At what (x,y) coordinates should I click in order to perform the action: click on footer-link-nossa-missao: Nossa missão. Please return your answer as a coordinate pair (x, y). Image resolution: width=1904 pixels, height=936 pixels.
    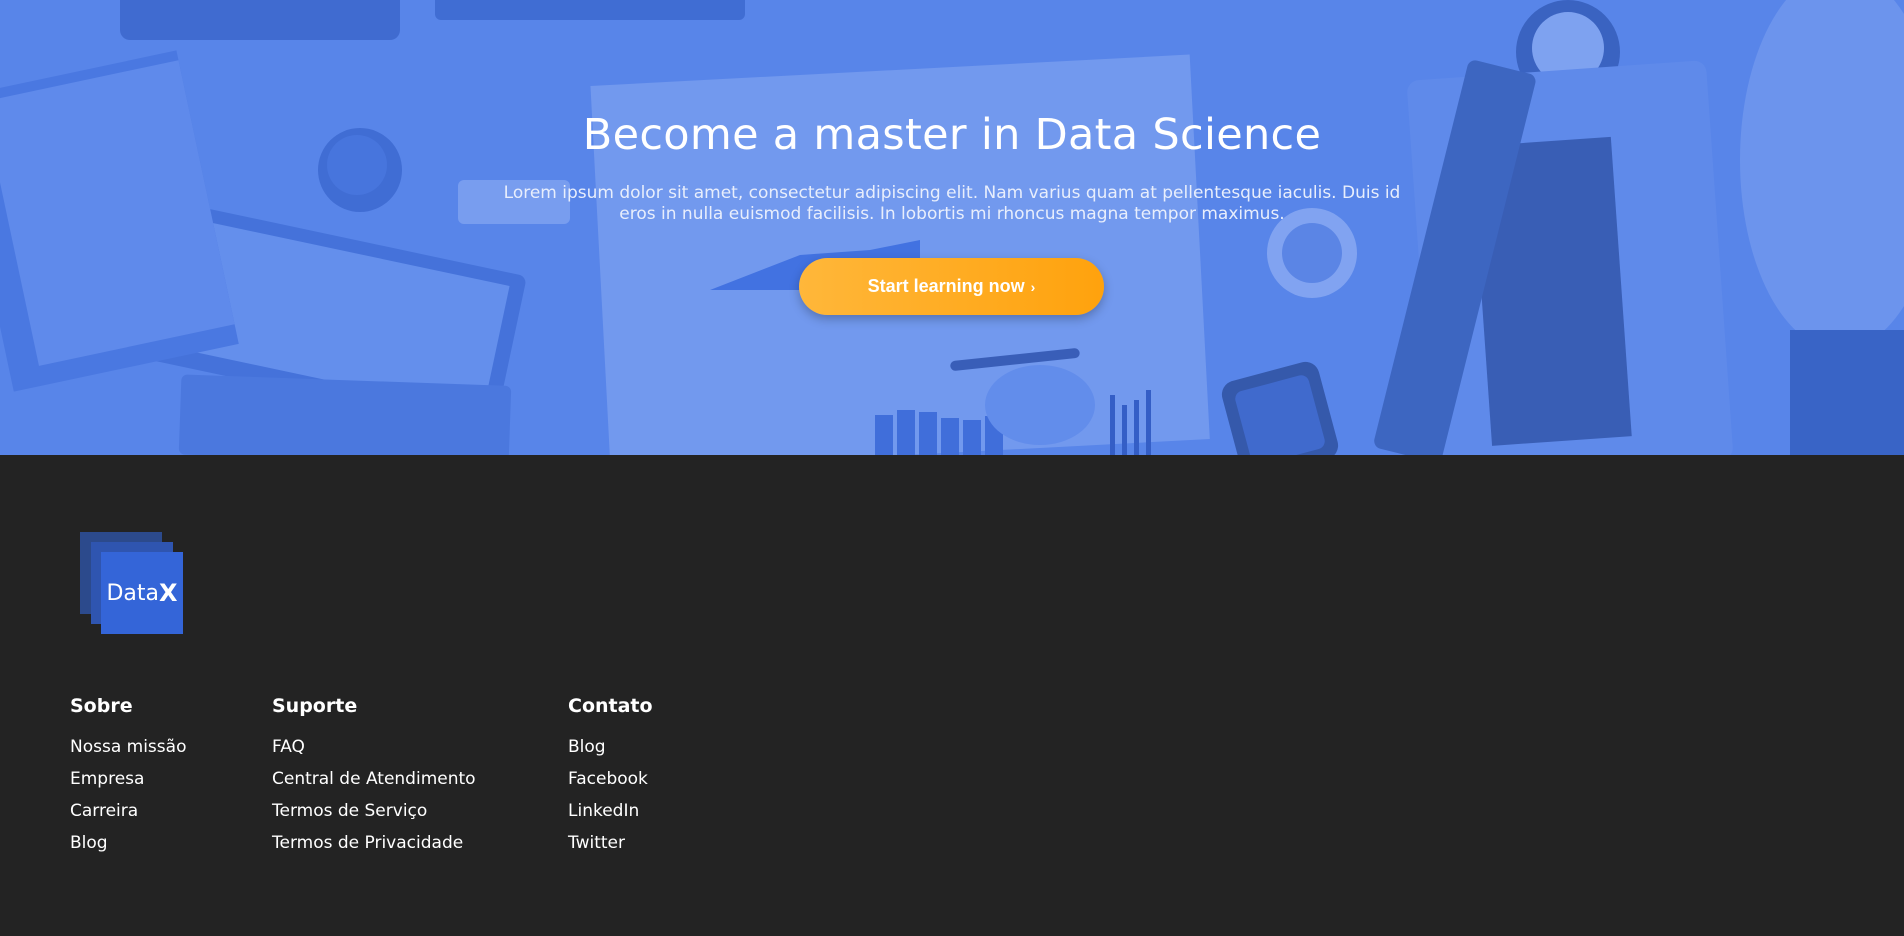
    Looking at the image, I should click on (128, 747).